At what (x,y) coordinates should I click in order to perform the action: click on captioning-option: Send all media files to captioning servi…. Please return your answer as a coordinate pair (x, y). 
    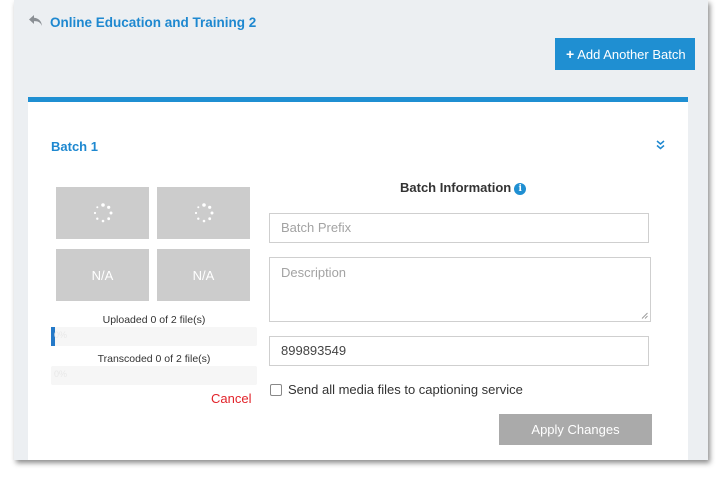
    Looking at the image, I should click on (396, 389).